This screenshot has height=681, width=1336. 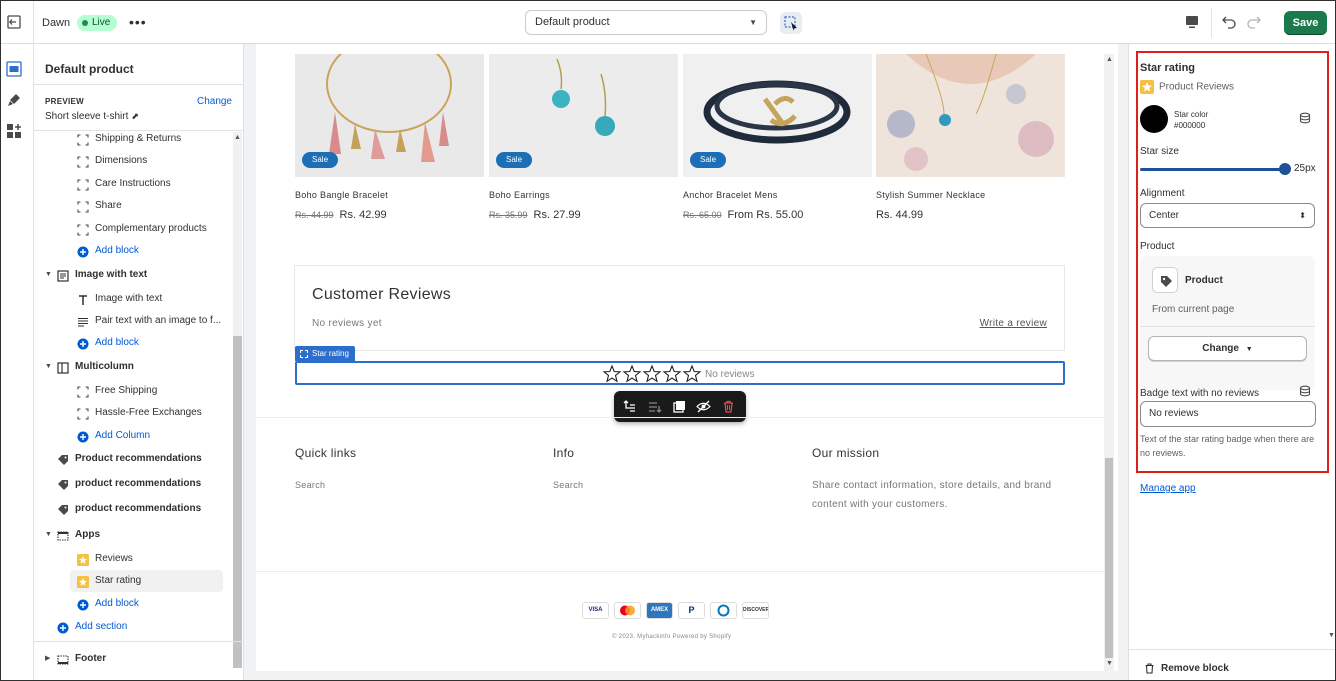 I want to click on selected-block-tag: Star rating, so click(x=325, y=353).